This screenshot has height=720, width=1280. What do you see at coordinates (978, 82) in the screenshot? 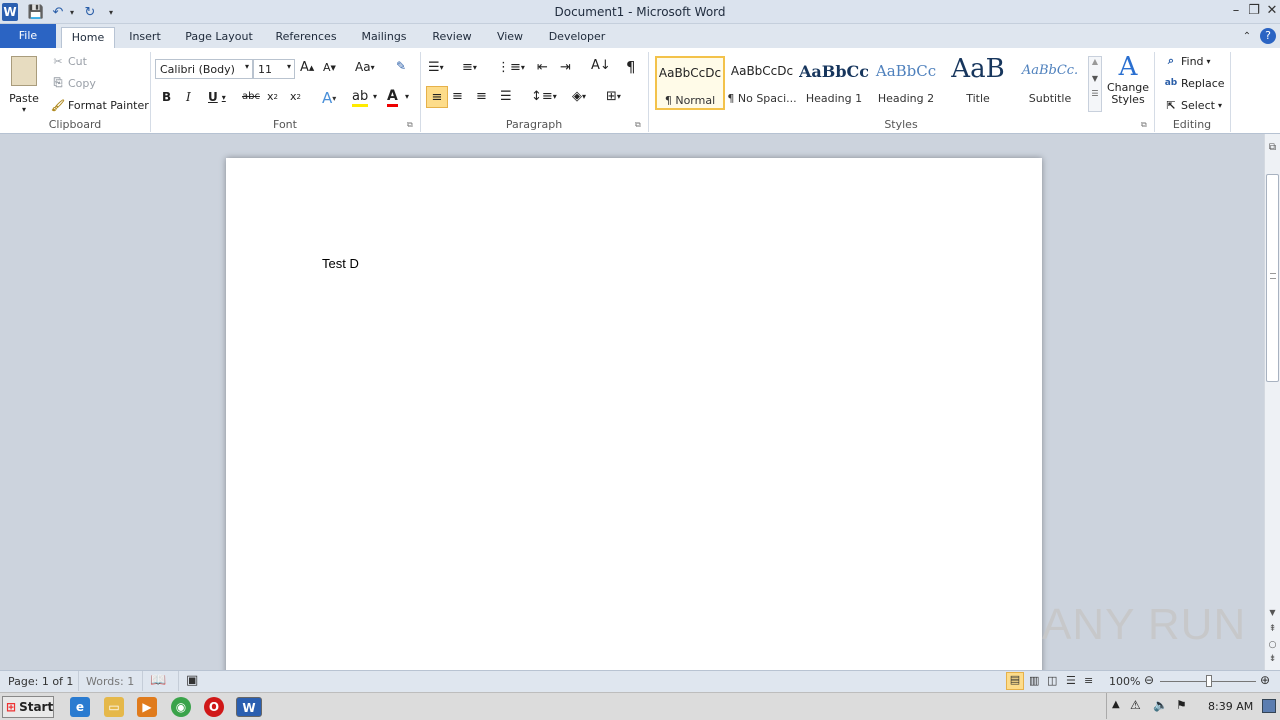
I see `style-title: AaB Title` at bounding box center [978, 82].